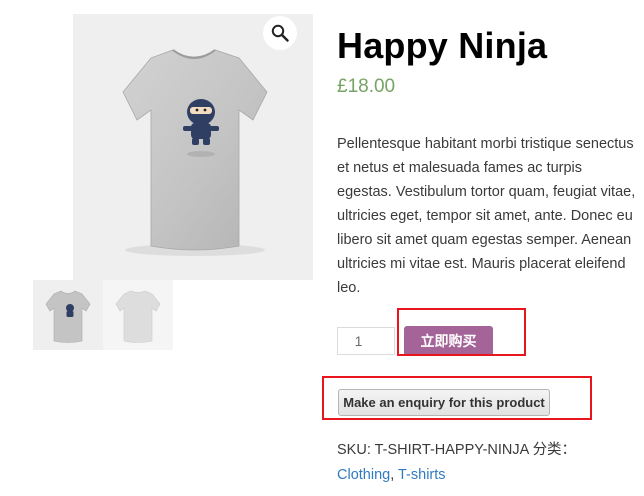 This screenshot has width=644, height=496. Describe the element at coordinates (363, 475) in the screenshot. I see `category-link-clothing: Clothing` at that location.